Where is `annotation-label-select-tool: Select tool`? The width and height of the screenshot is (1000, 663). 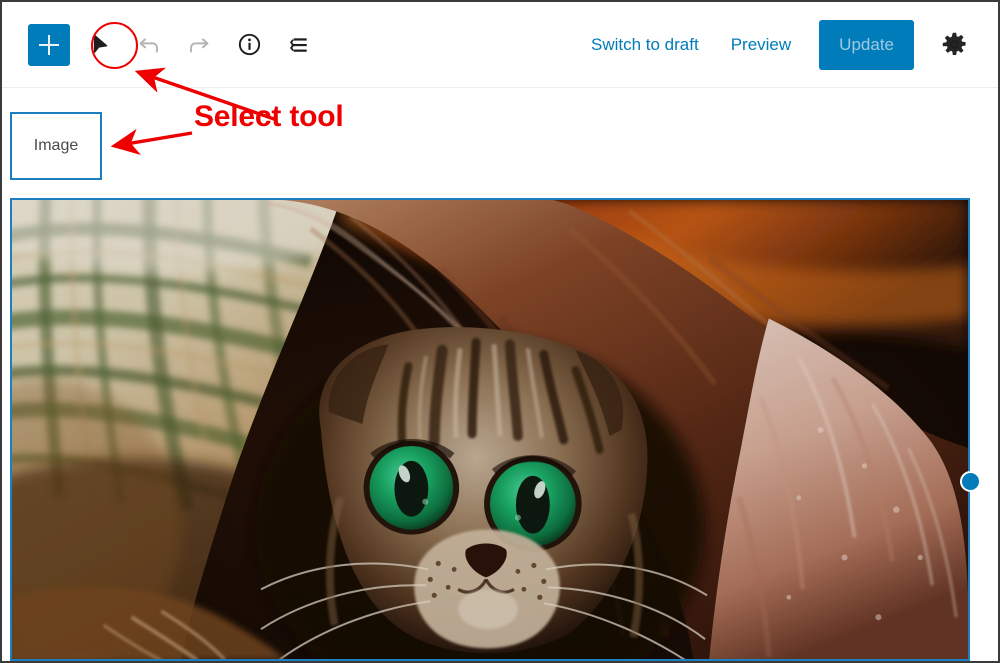 annotation-label-select-tool: Select tool is located at coordinates (269, 116).